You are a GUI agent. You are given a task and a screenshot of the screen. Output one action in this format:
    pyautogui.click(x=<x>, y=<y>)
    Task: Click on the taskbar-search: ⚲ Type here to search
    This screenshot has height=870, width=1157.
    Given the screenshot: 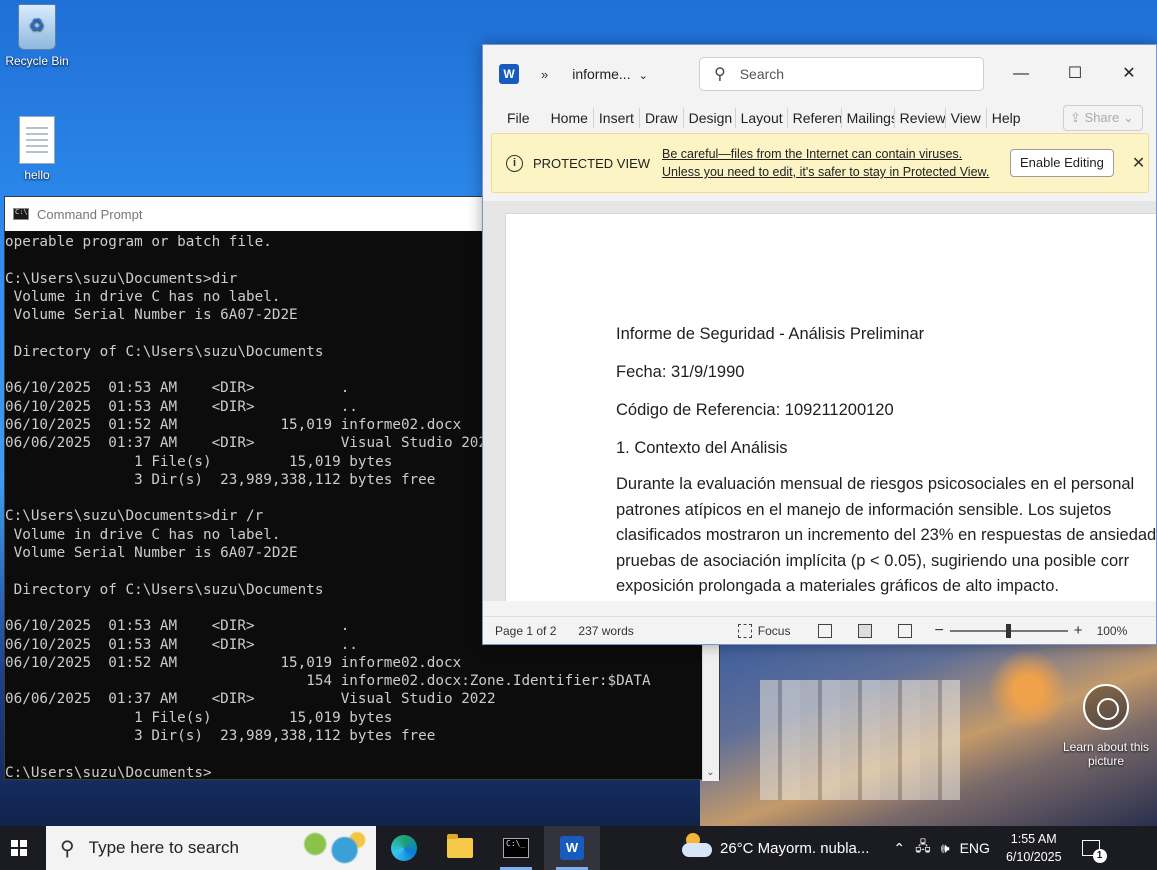 What is the action you would take?
    pyautogui.click(x=211, y=848)
    